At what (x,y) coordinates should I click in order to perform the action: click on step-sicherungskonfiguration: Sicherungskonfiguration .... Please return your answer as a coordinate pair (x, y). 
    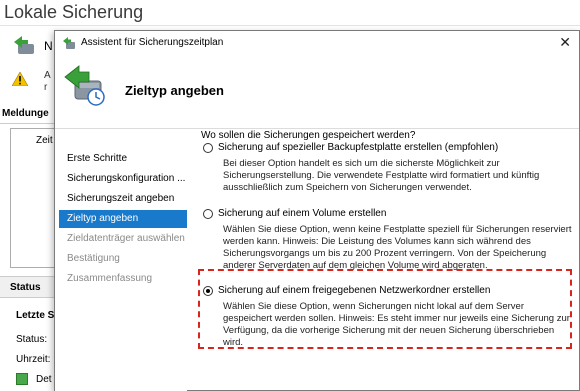
    Looking at the image, I should click on (125, 179).